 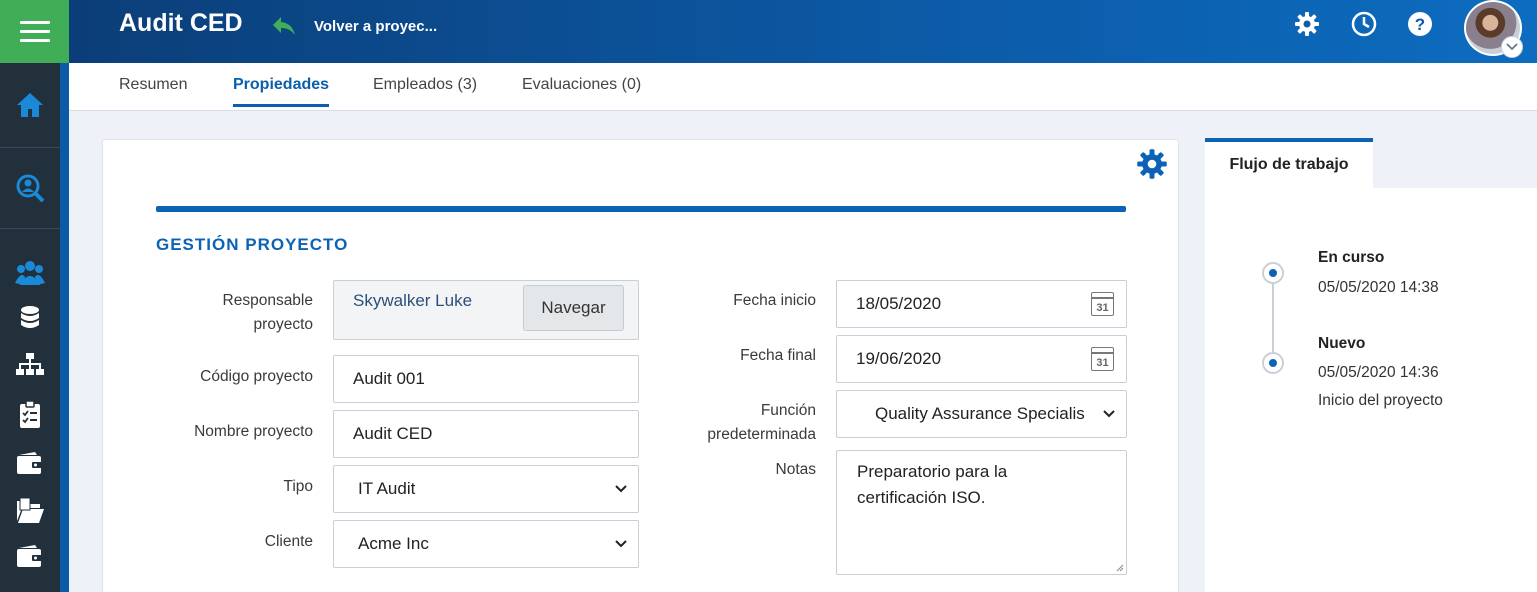 What do you see at coordinates (252, 244) in the screenshot?
I see `section-title: GESTIÓN PROYECTO` at bounding box center [252, 244].